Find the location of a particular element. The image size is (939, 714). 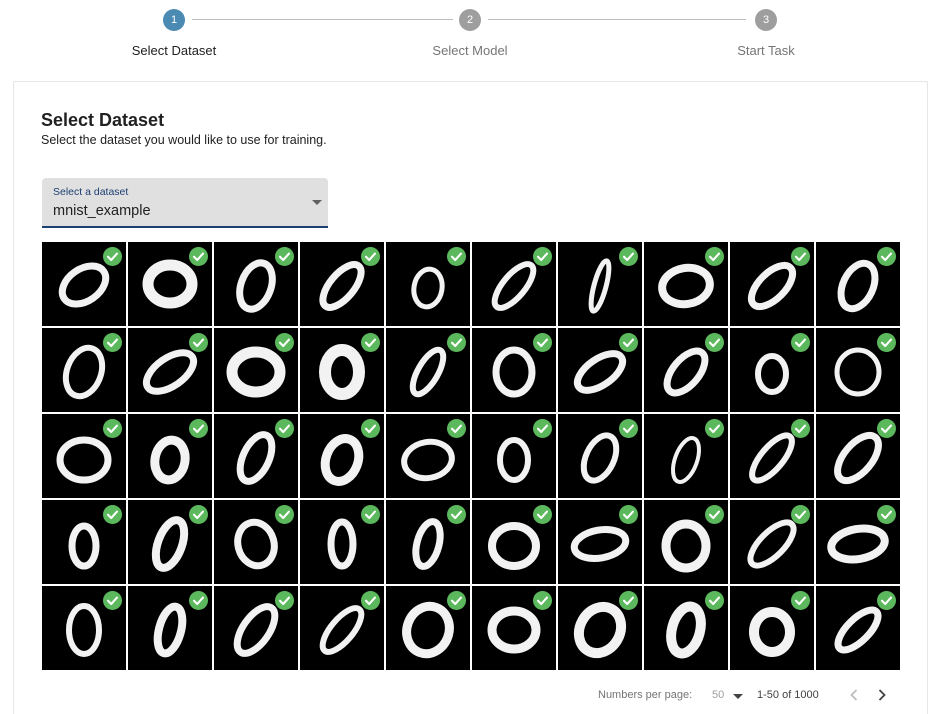

next-page-button is located at coordinates (882, 695).